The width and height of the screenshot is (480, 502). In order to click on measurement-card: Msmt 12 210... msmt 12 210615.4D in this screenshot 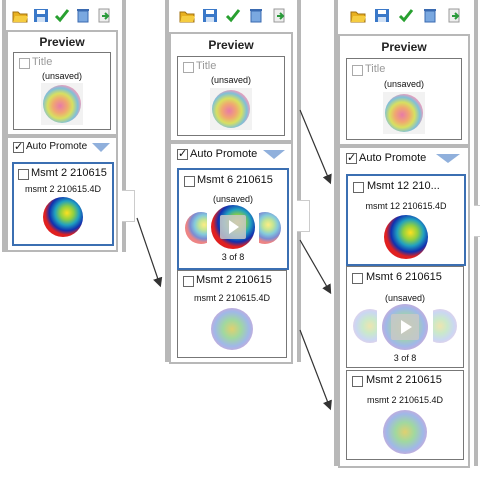, I will do `click(406, 220)`.